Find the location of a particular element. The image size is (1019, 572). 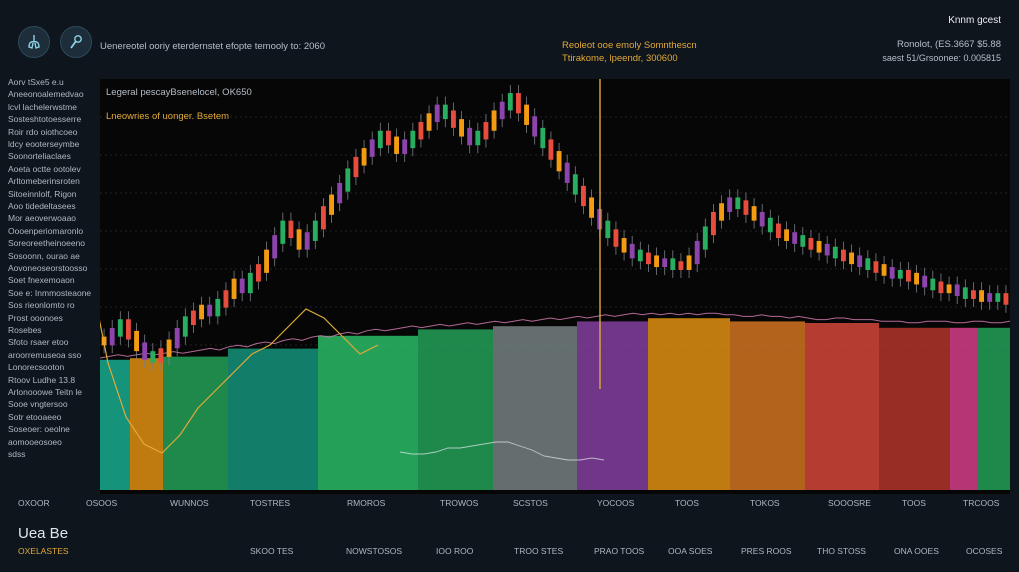

side-label: Aneeonoalemedvao is located at coordinates (46, 94).